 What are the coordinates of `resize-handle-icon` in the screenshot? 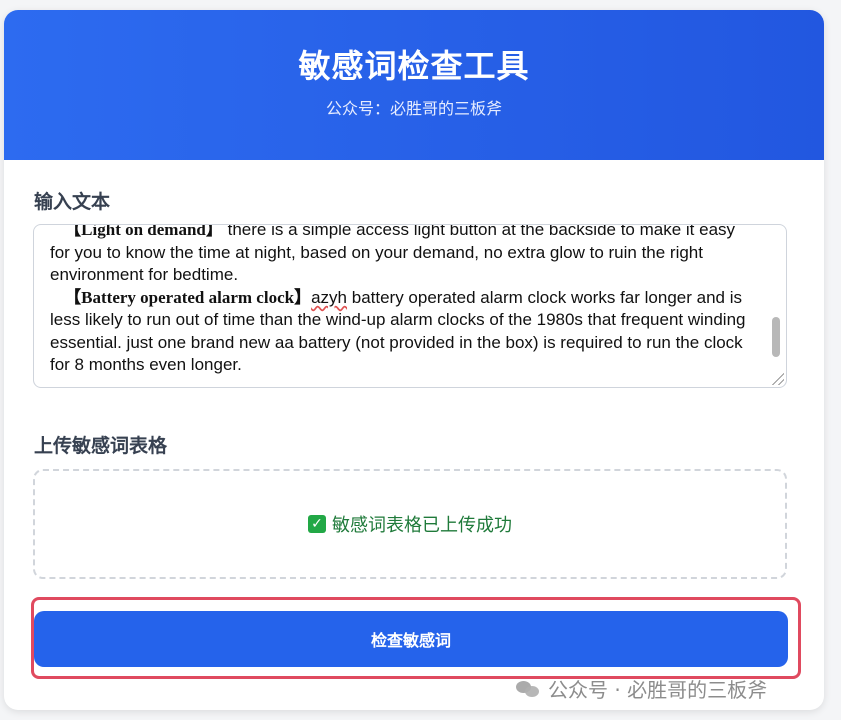 It's located at (778, 379).